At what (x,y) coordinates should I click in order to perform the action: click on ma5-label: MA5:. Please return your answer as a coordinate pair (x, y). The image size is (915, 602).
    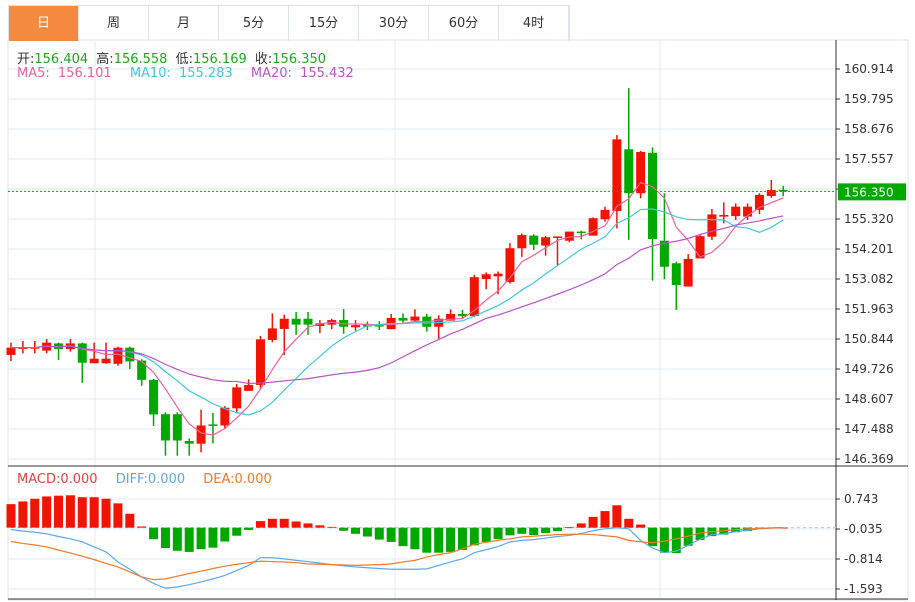
    Looking at the image, I should click on (33, 73).